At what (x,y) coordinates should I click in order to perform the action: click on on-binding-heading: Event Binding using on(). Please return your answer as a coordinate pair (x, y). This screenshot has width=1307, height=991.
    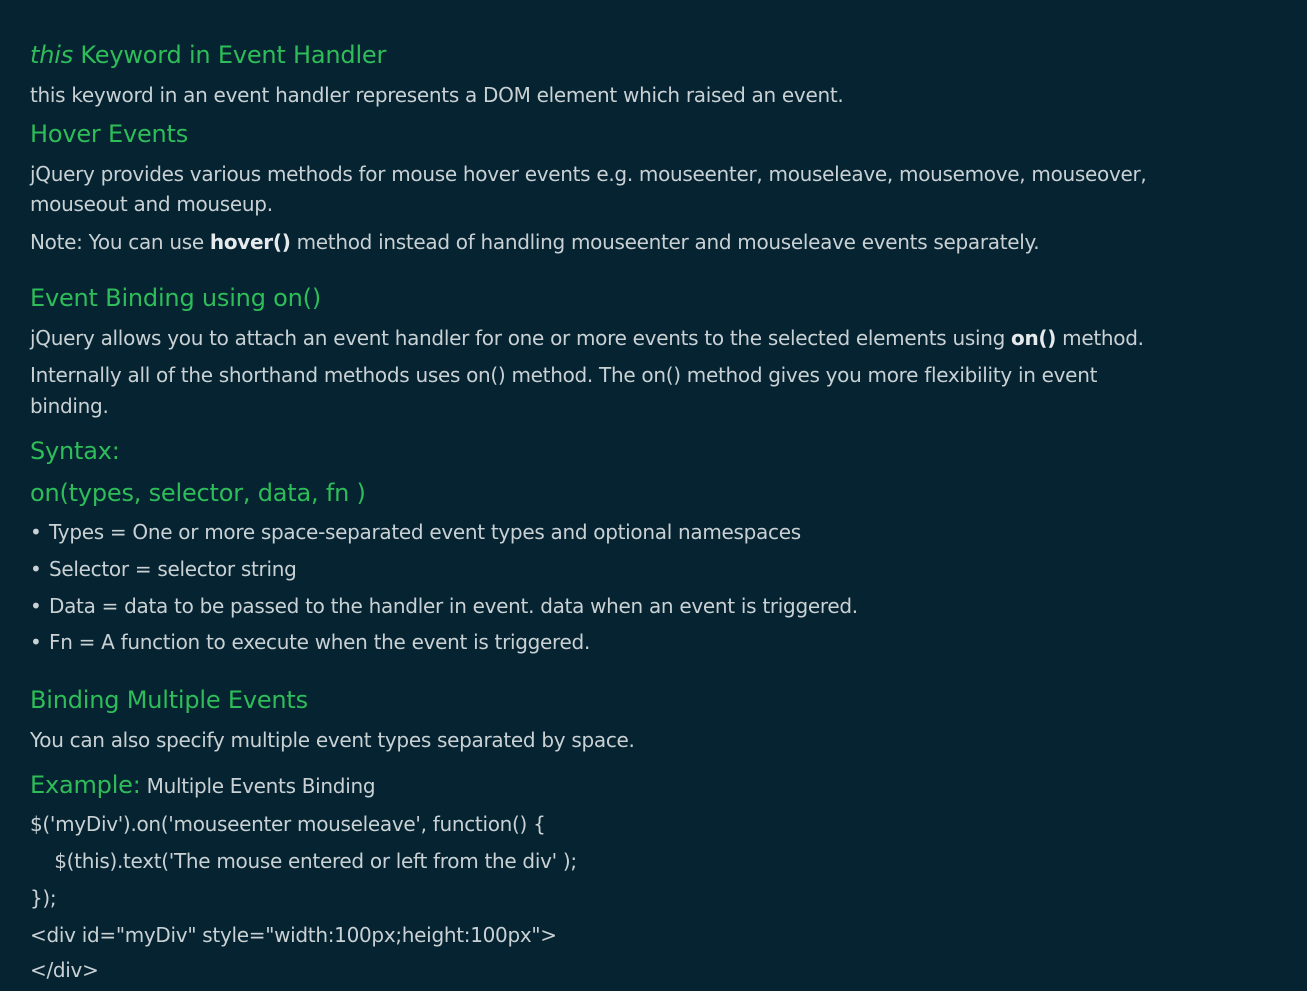
    Looking at the image, I should click on (175, 298).